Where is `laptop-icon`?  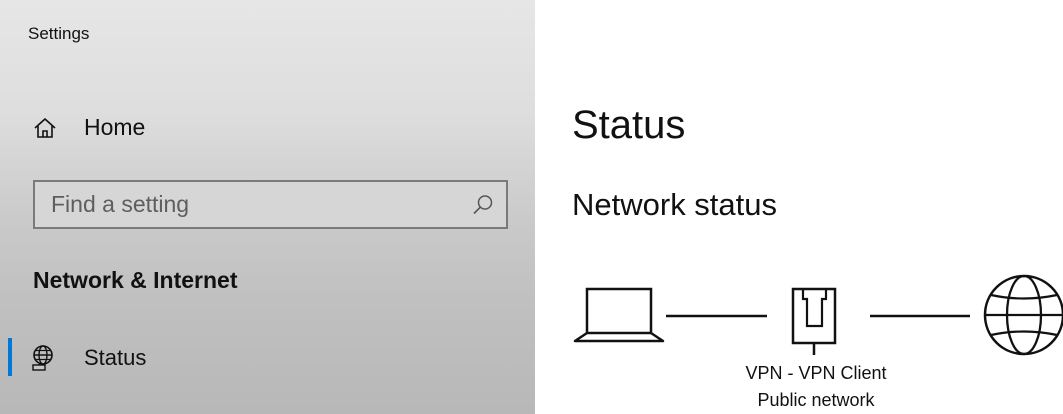 laptop-icon is located at coordinates (619, 315).